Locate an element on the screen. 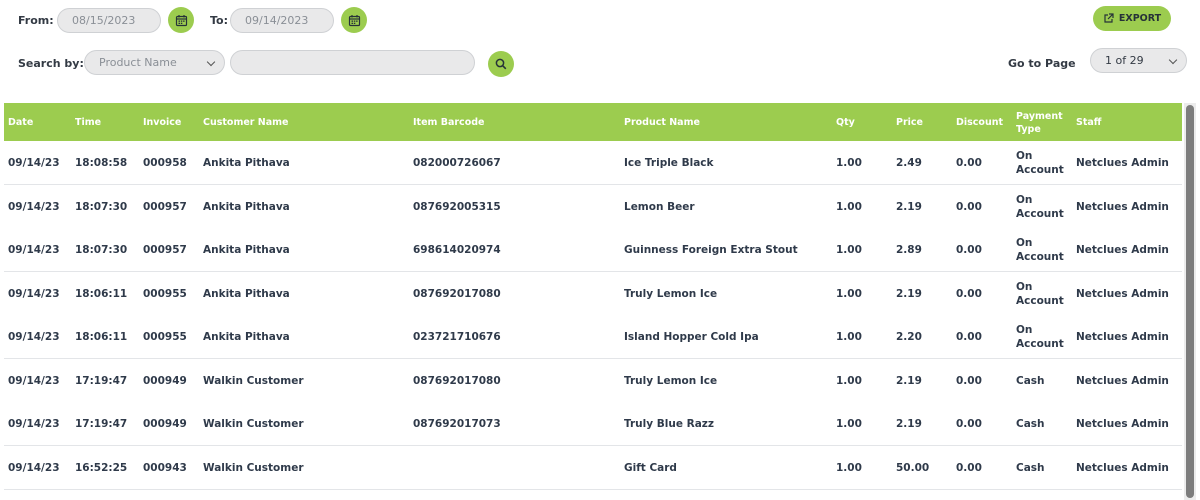  from-date-input: 08/15/2023 is located at coordinates (109, 20).